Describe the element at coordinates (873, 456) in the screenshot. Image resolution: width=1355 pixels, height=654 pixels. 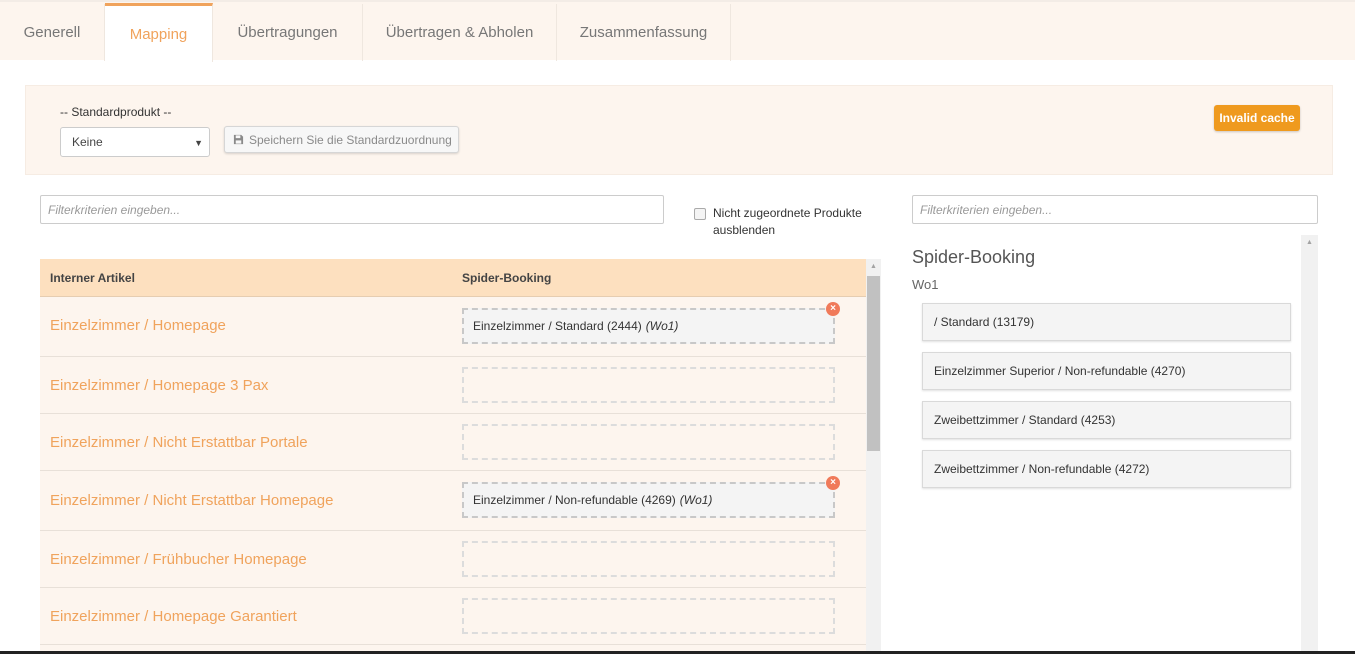
I see `table-scrollbar: ▲` at that location.